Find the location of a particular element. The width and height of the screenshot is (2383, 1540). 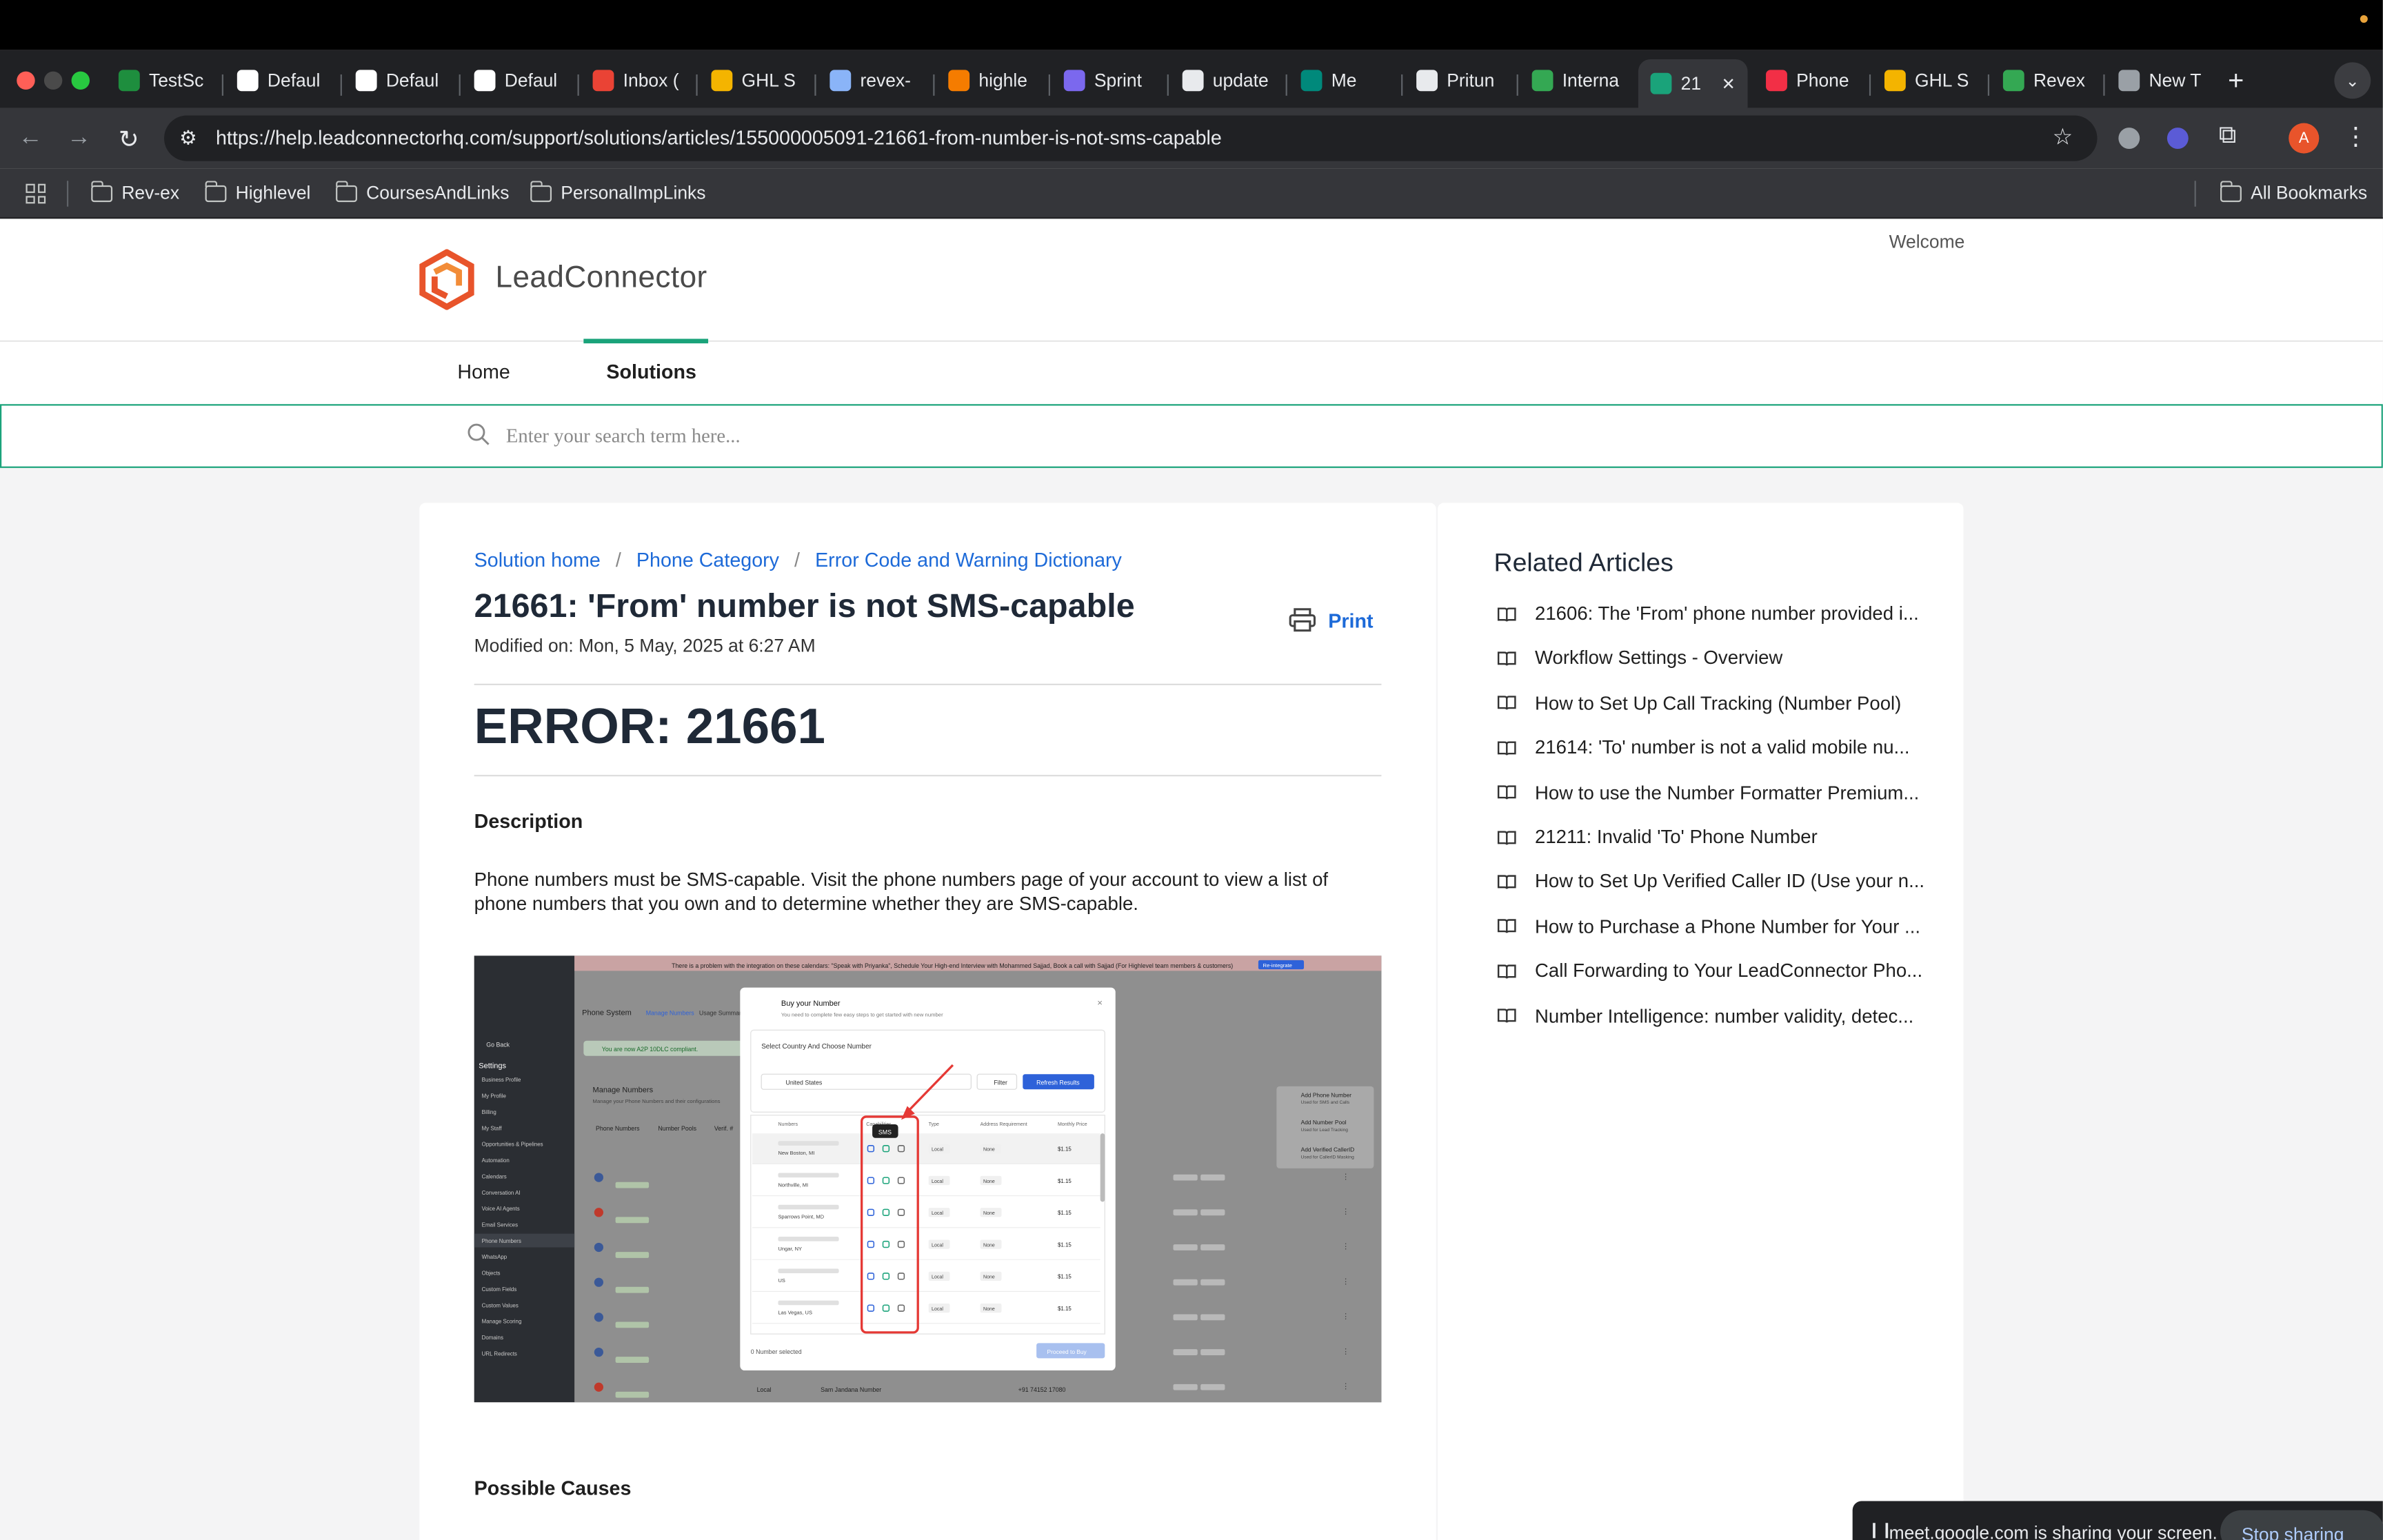

active-tab-indicator is located at coordinates (646, 341).